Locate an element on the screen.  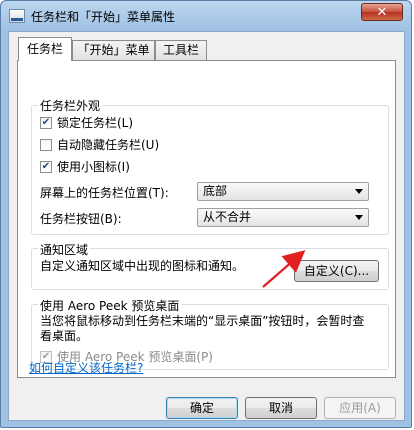
small-icons-option: ✔ 使用小图标(I) is located at coordinates (140, 167).